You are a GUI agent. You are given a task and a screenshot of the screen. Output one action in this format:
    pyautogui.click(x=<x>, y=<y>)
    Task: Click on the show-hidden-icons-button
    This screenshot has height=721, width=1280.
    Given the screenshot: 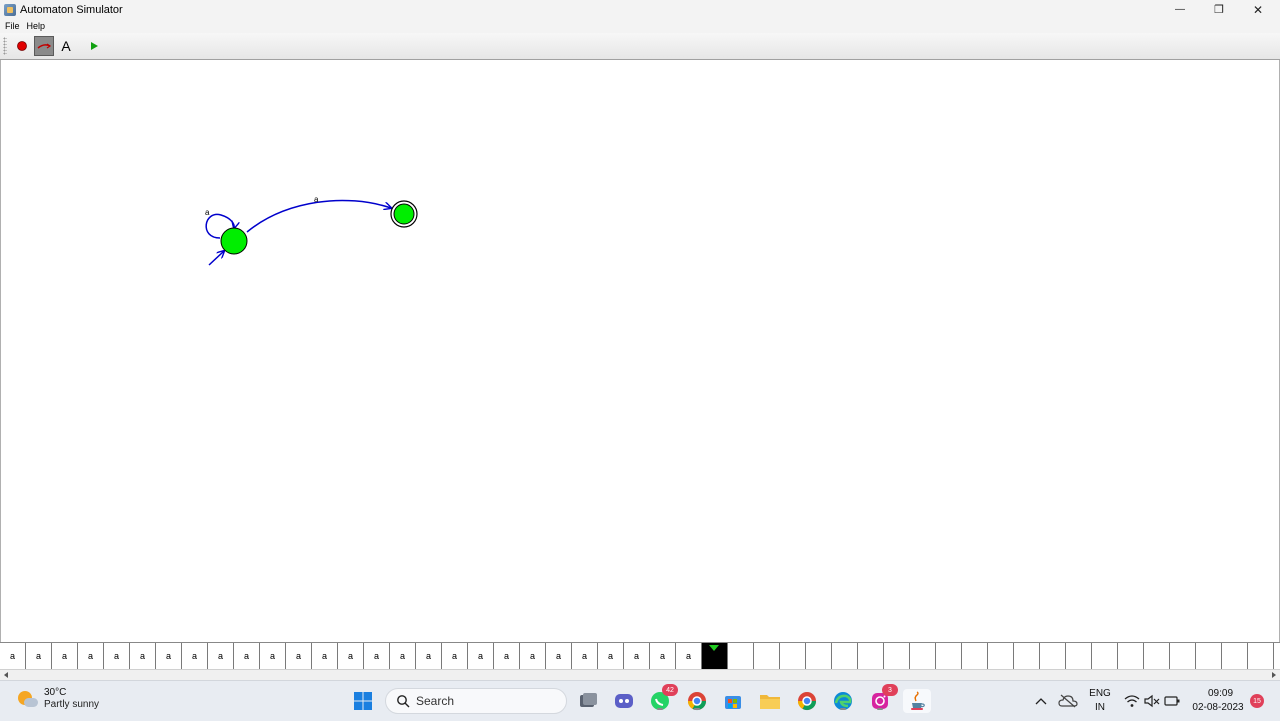 What is the action you would take?
    pyautogui.click(x=1041, y=701)
    